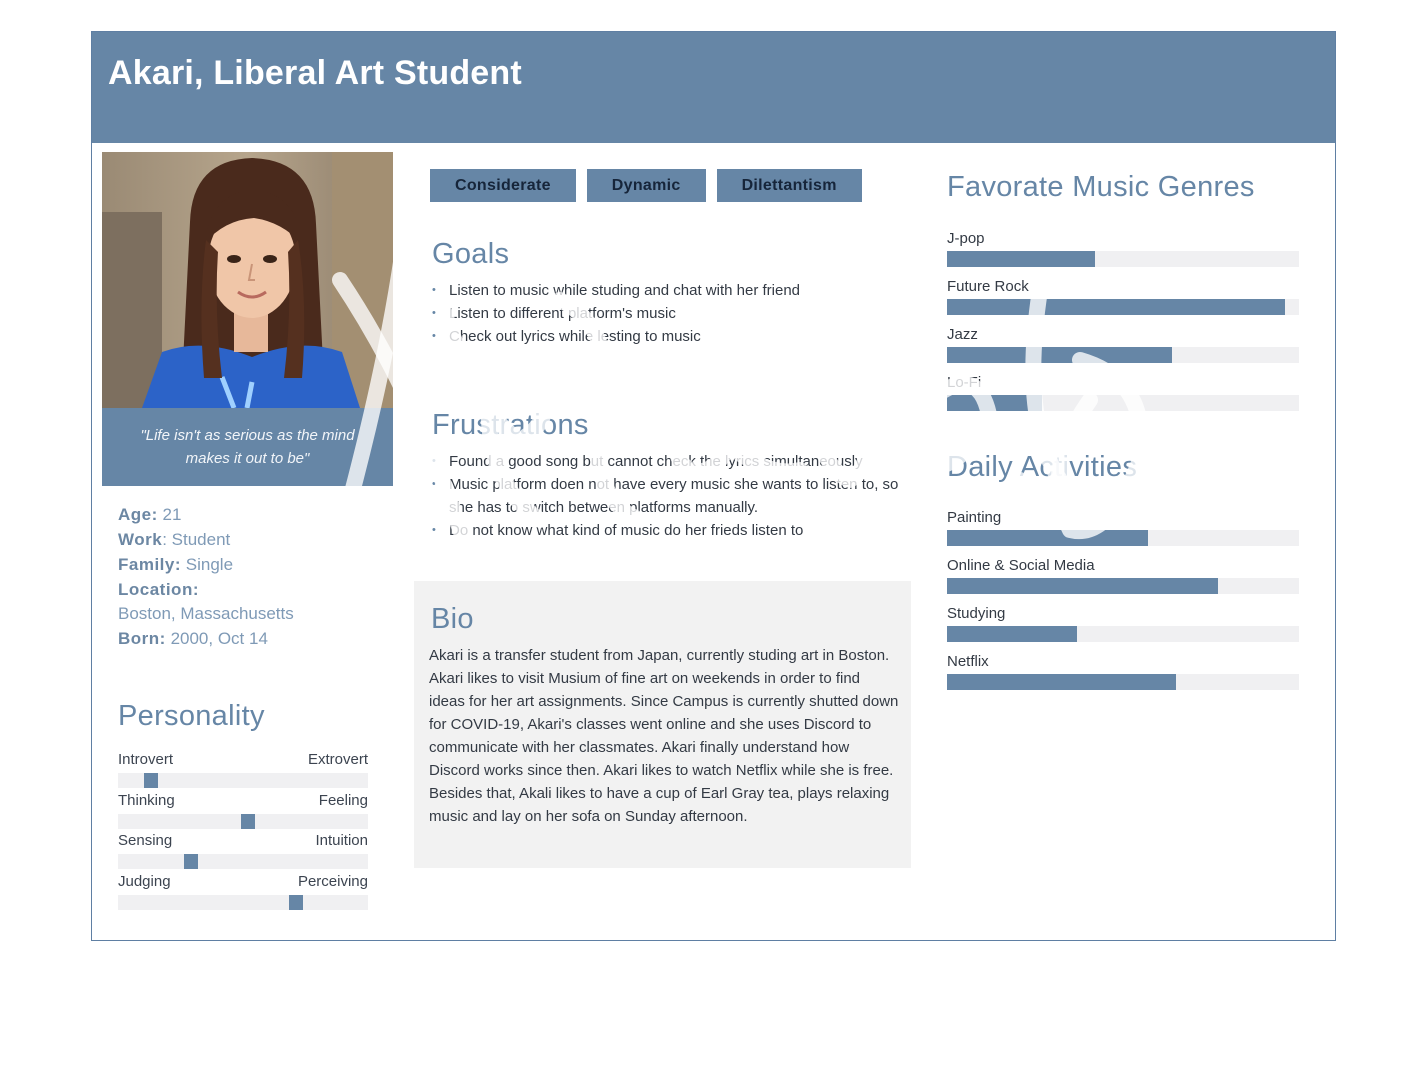 The width and height of the screenshot is (1427, 1082). I want to click on persona-header: Akari, Liberal Art Student, so click(713, 87).